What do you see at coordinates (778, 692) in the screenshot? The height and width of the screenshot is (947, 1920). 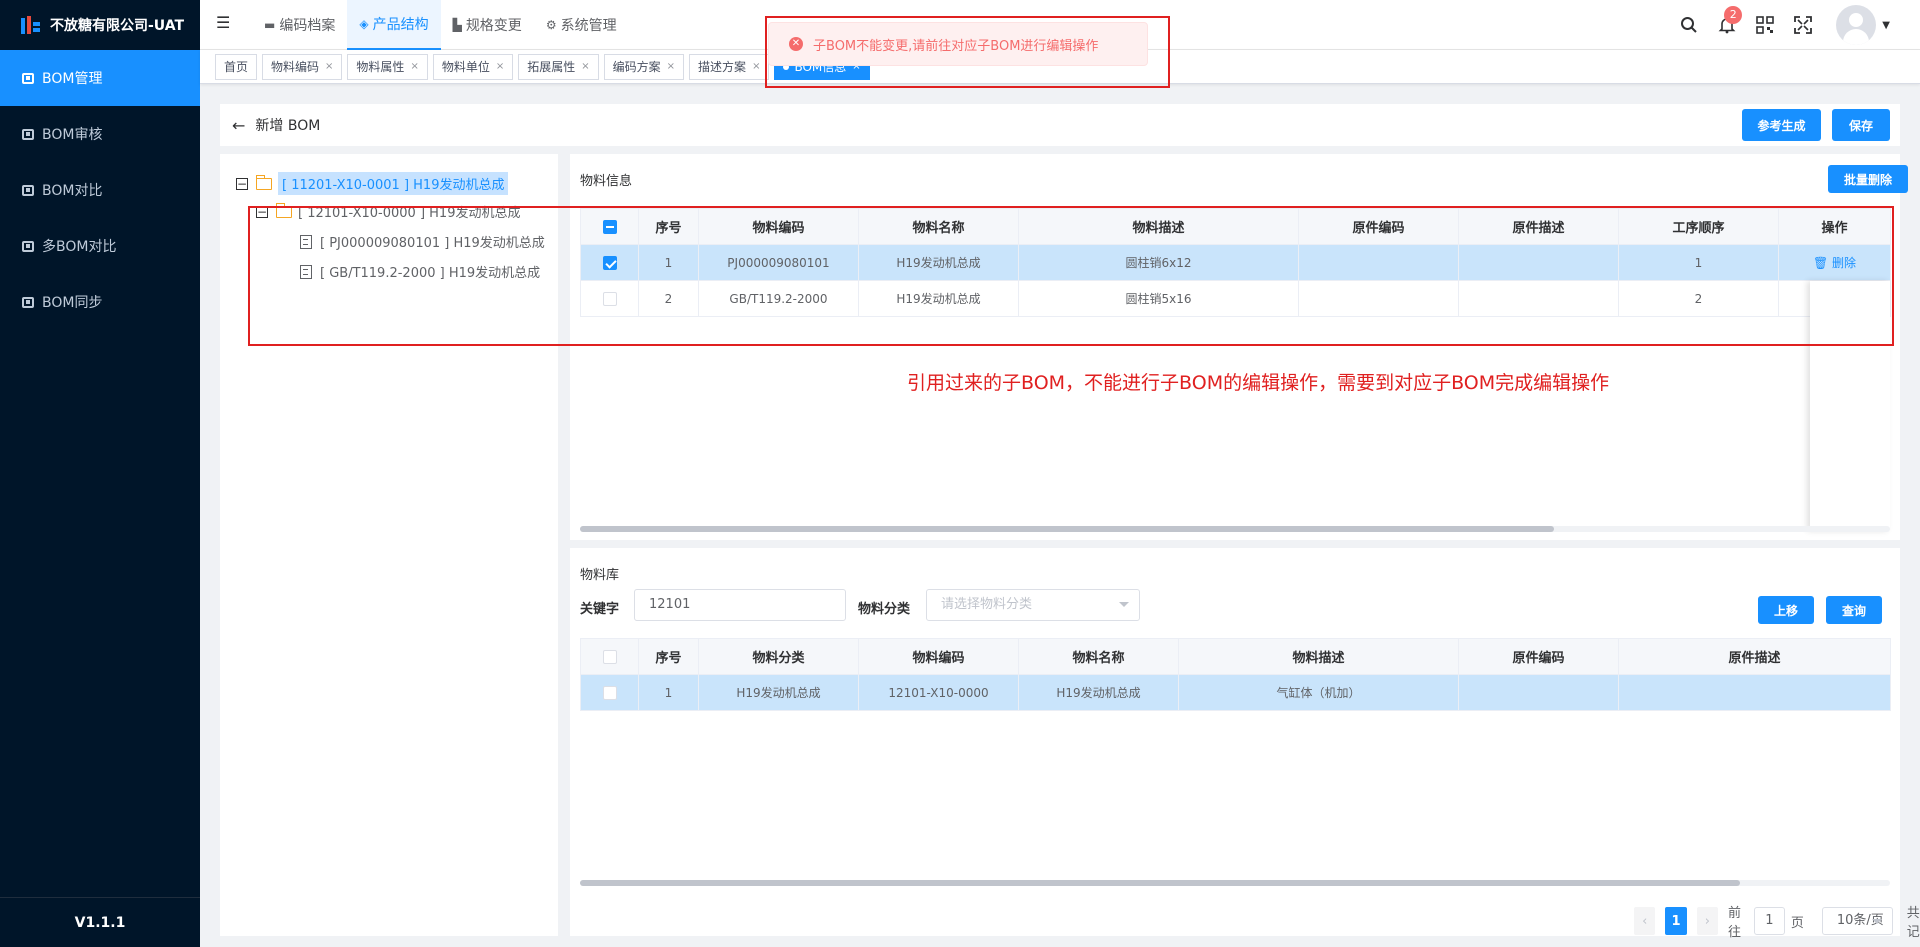 I see `cell-category: H19发动机总成` at bounding box center [778, 692].